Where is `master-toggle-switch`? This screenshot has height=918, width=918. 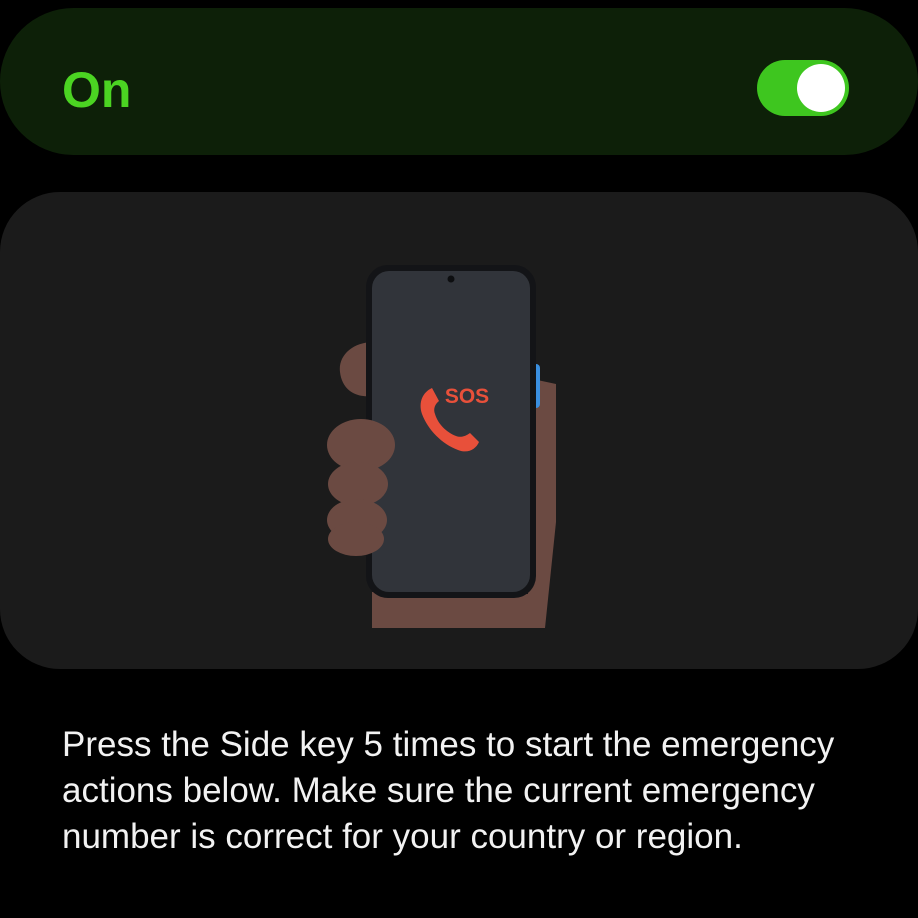
master-toggle-switch is located at coordinates (803, 88).